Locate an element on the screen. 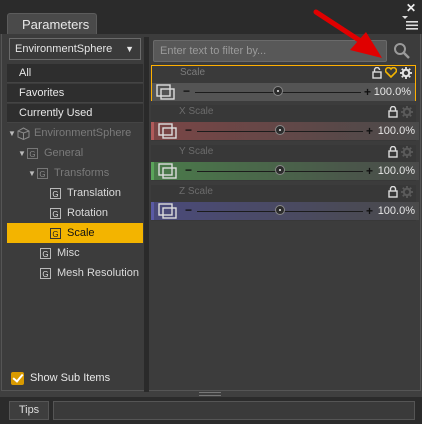 The height and width of the screenshot is (424, 422). red-arrow-annotation is located at coordinates (347, 33).